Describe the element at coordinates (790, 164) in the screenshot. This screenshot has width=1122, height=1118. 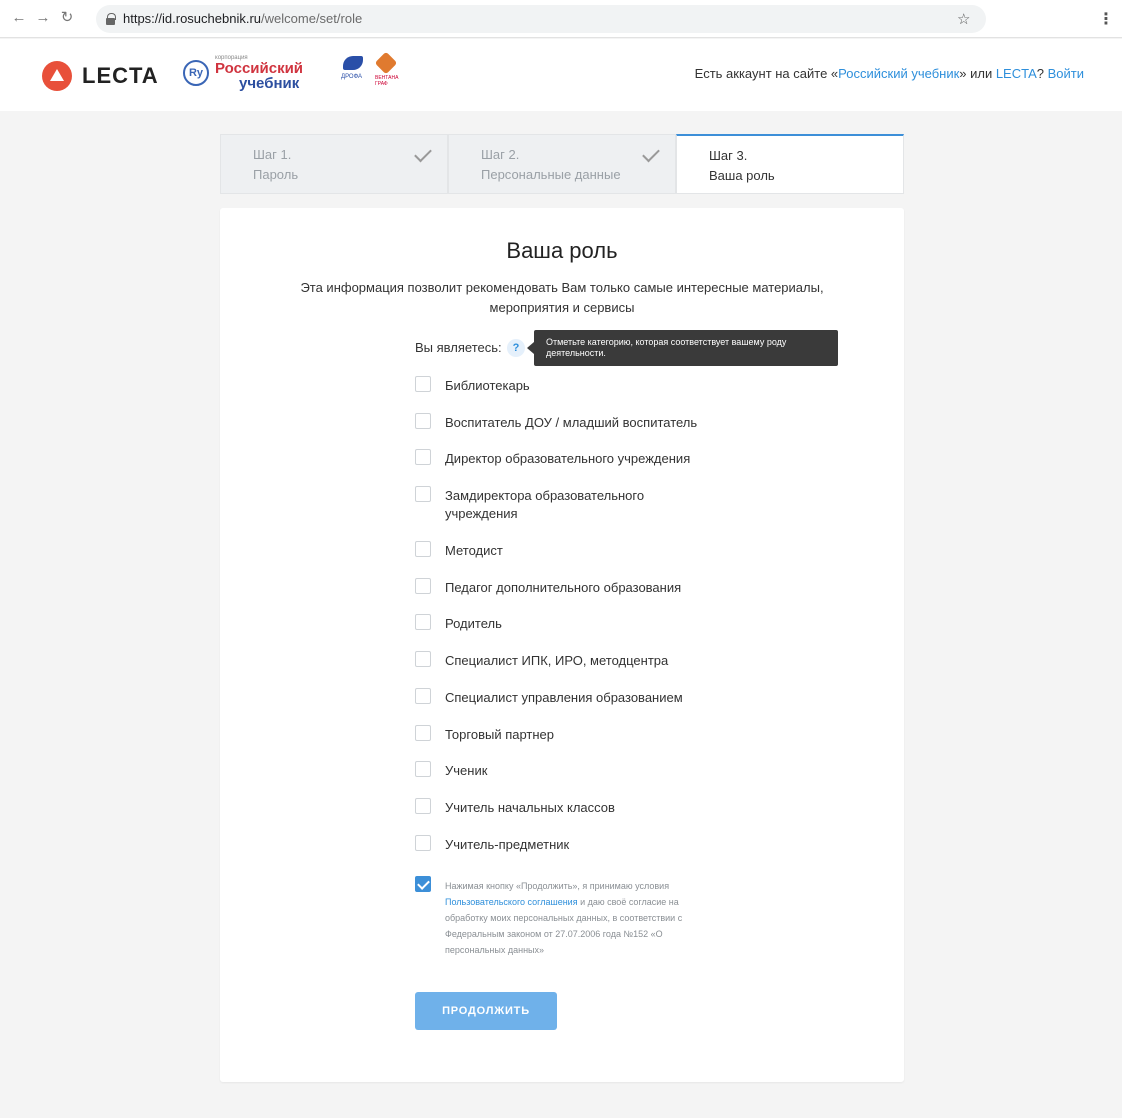
I see `step-3-tab: Шаг 3. Ваша роль` at that location.